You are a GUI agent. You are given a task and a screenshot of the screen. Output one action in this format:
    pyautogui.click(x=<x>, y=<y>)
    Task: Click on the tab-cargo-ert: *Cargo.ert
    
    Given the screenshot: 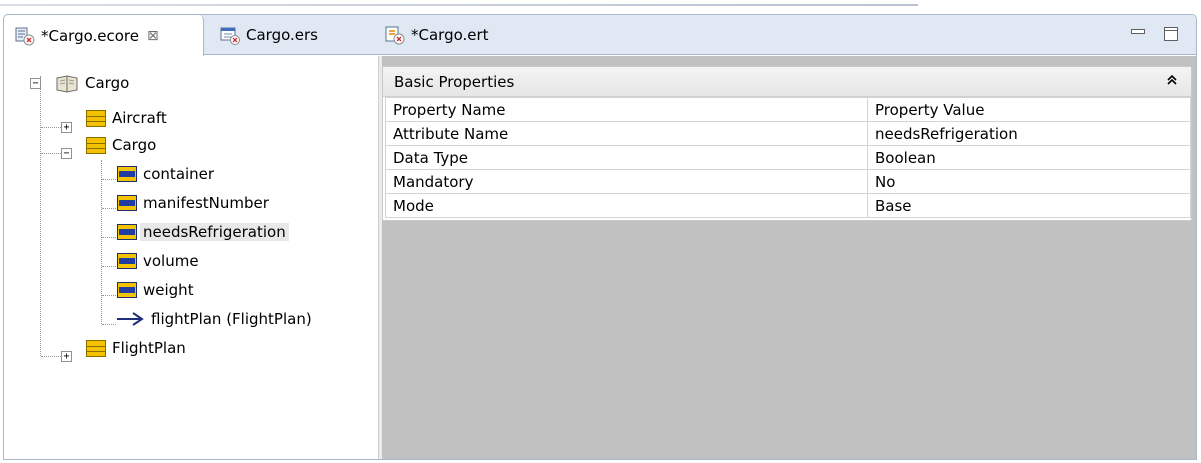 What is the action you would take?
    pyautogui.click(x=459, y=35)
    